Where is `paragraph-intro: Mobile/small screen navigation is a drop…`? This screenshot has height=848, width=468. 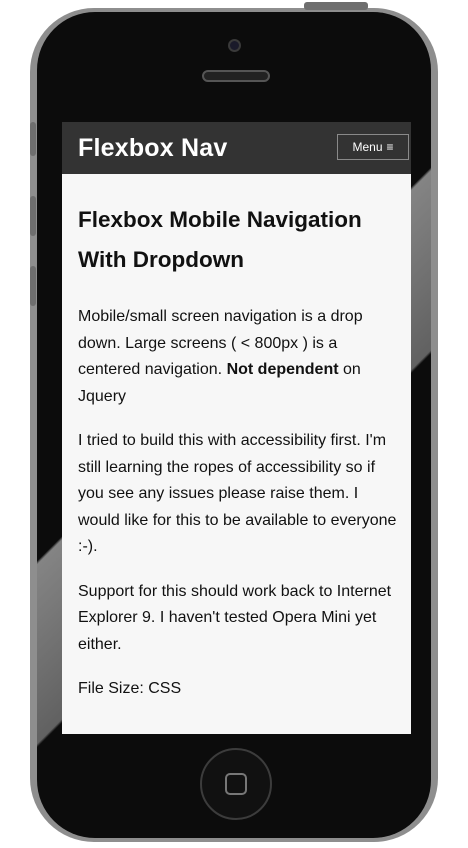 paragraph-intro: Mobile/small screen navigation is a drop… is located at coordinates (239, 357).